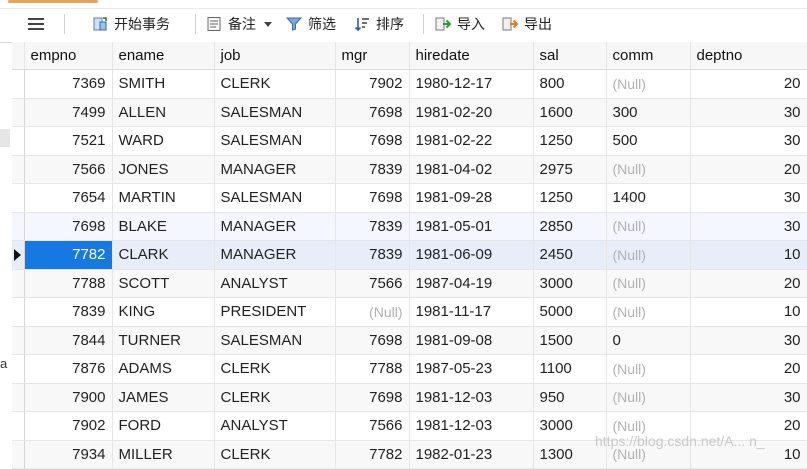  I want to click on filter-button: 筛选, so click(310, 24).